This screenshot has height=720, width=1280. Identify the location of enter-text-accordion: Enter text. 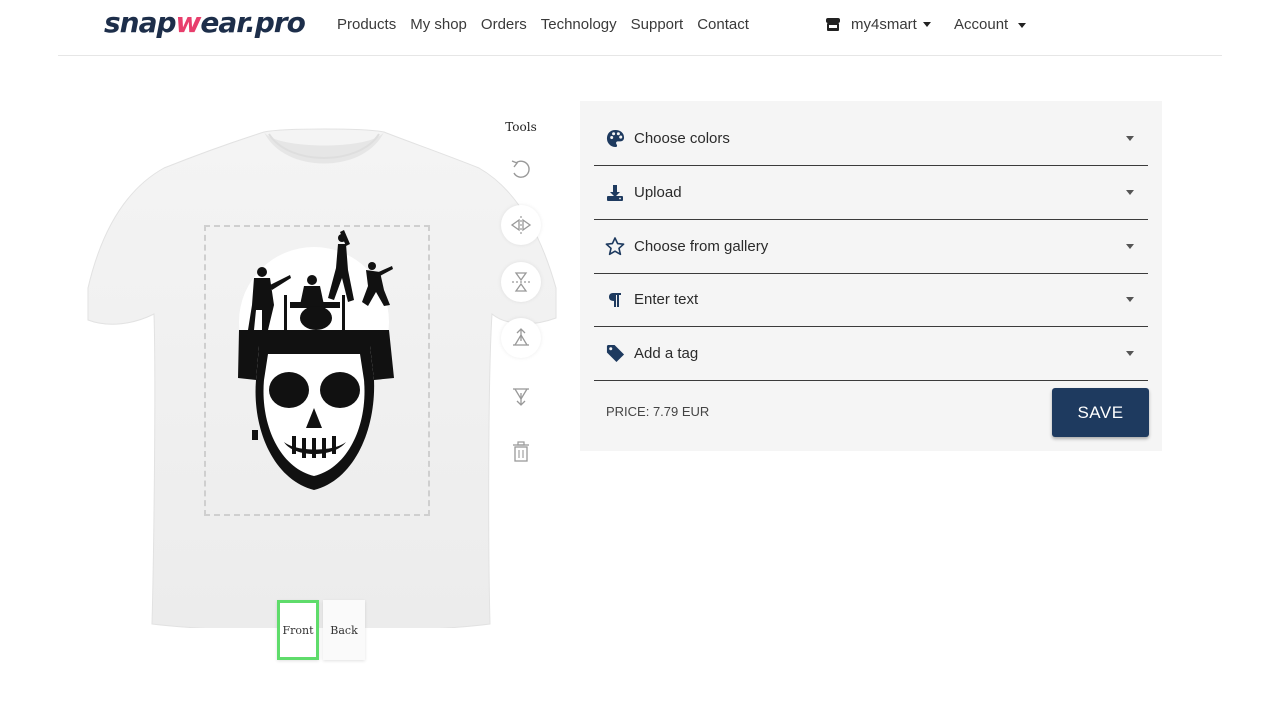
(871, 300).